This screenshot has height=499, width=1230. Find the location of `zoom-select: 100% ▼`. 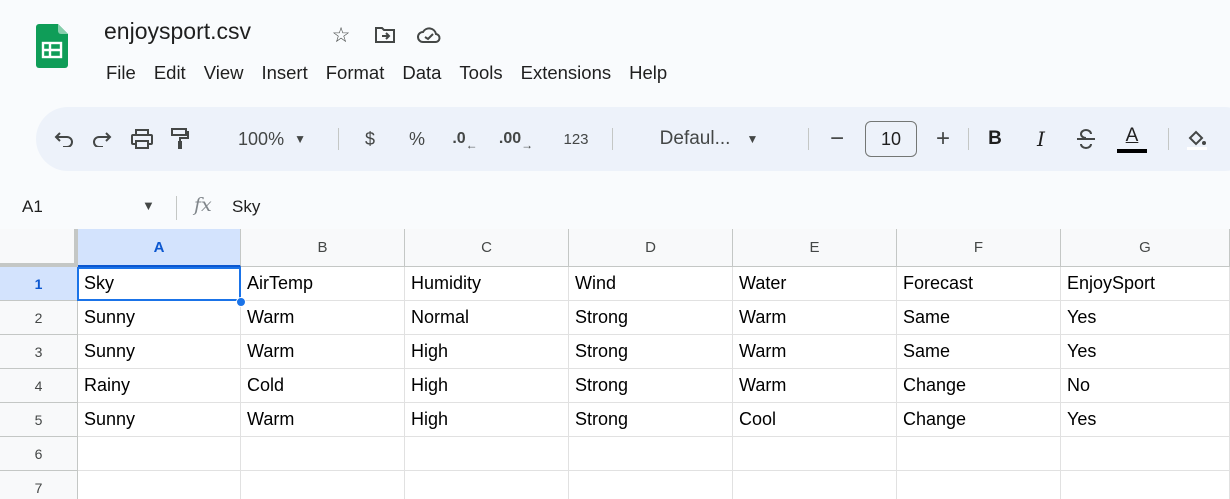

zoom-select: 100% ▼ is located at coordinates (272, 139).